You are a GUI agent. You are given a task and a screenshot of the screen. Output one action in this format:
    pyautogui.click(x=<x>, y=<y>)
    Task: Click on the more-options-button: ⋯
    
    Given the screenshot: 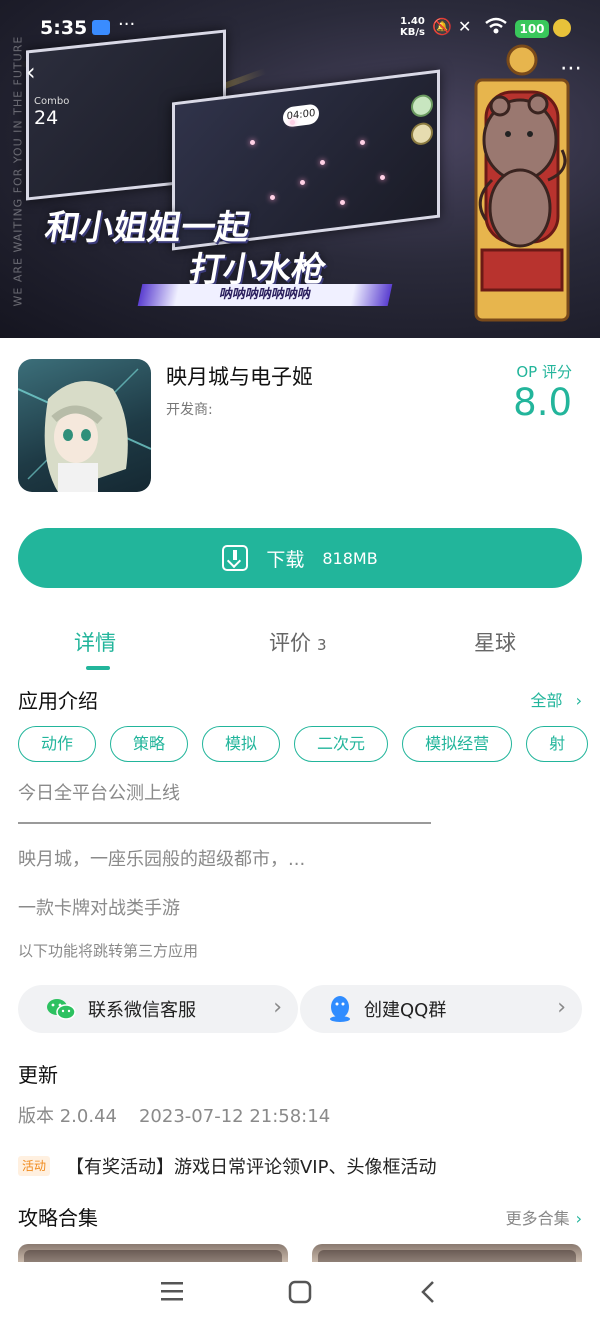 What is the action you would take?
    pyautogui.click(x=571, y=68)
    